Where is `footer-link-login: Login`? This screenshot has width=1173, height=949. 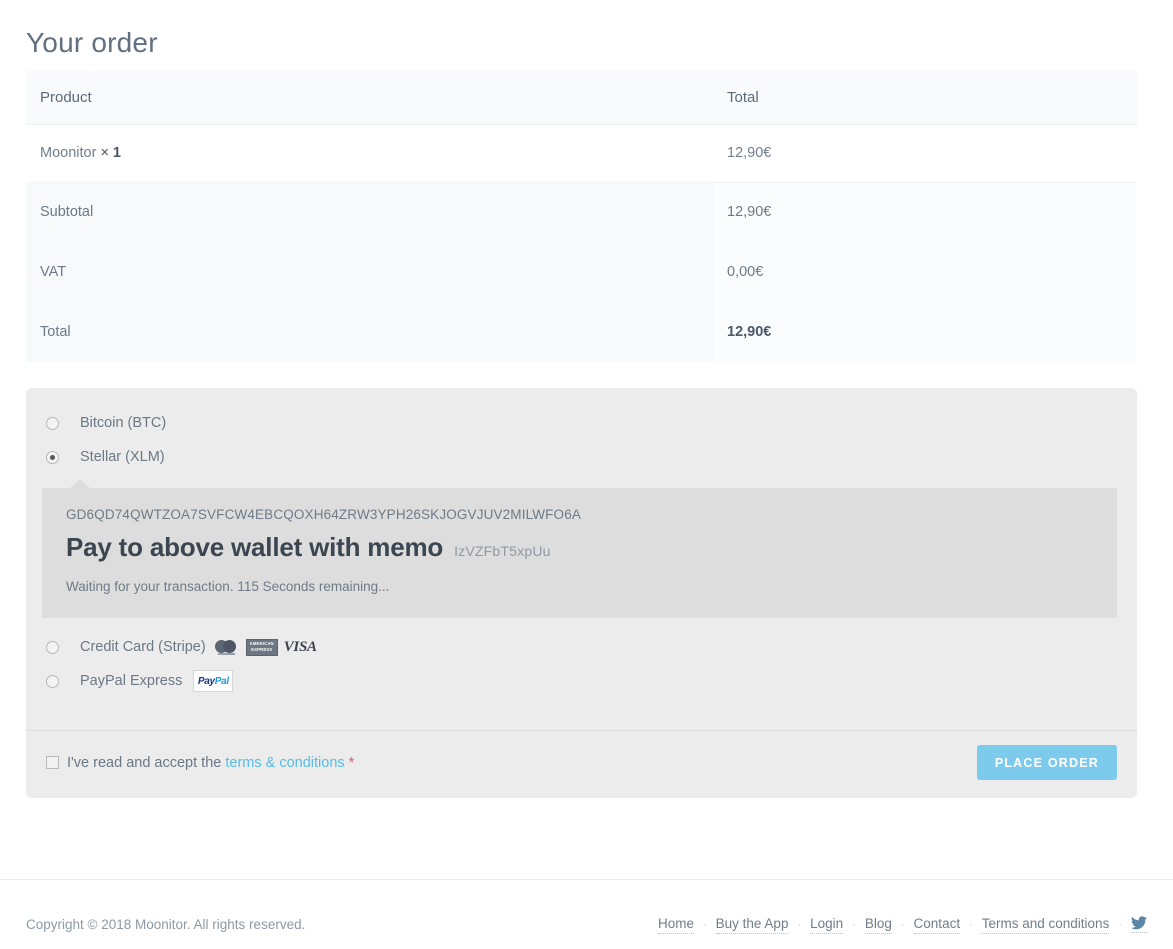
footer-link-login: Login is located at coordinates (827, 925).